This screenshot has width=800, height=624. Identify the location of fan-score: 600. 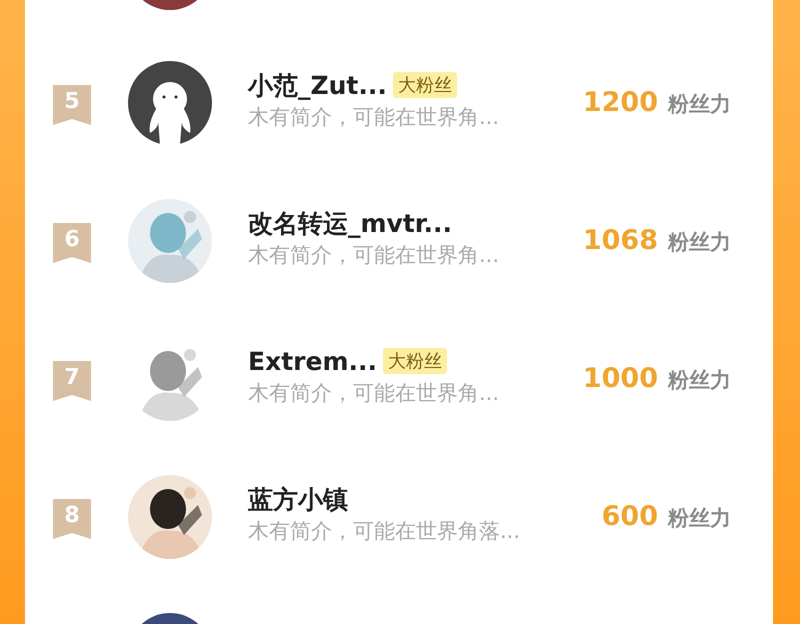
(630, 516).